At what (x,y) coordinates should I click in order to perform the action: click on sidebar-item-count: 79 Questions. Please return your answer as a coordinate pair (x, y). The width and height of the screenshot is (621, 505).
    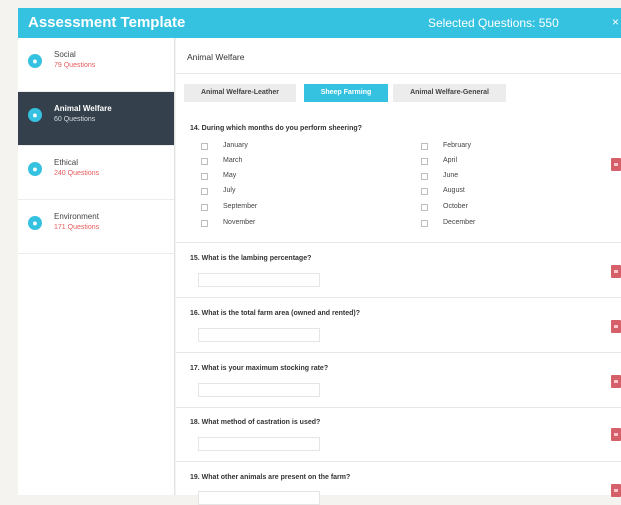
    Looking at the image, I should click on (75, 65).